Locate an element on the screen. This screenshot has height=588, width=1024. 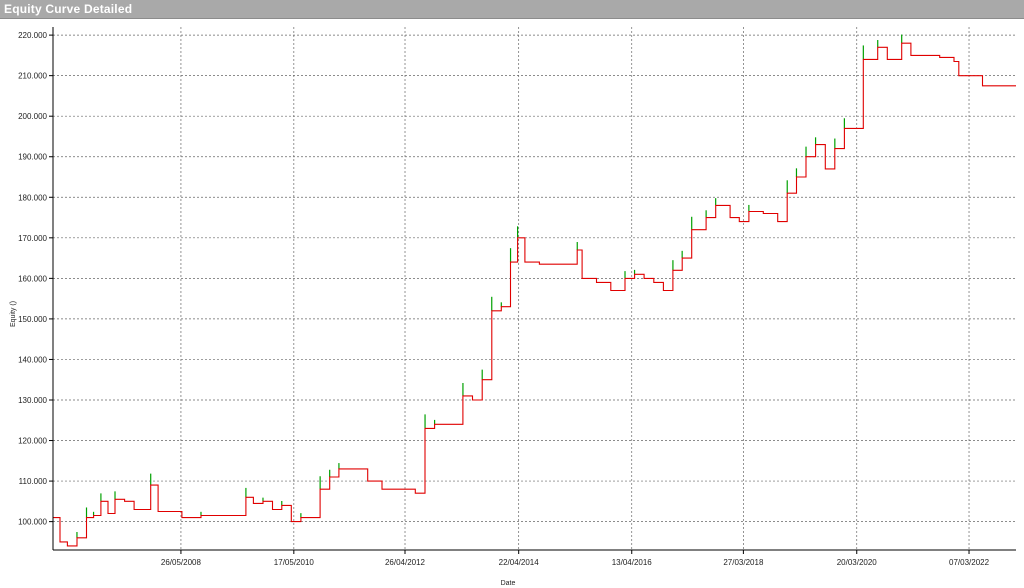
y-tick-label: 130.000 is located at coordinates (32, 400).